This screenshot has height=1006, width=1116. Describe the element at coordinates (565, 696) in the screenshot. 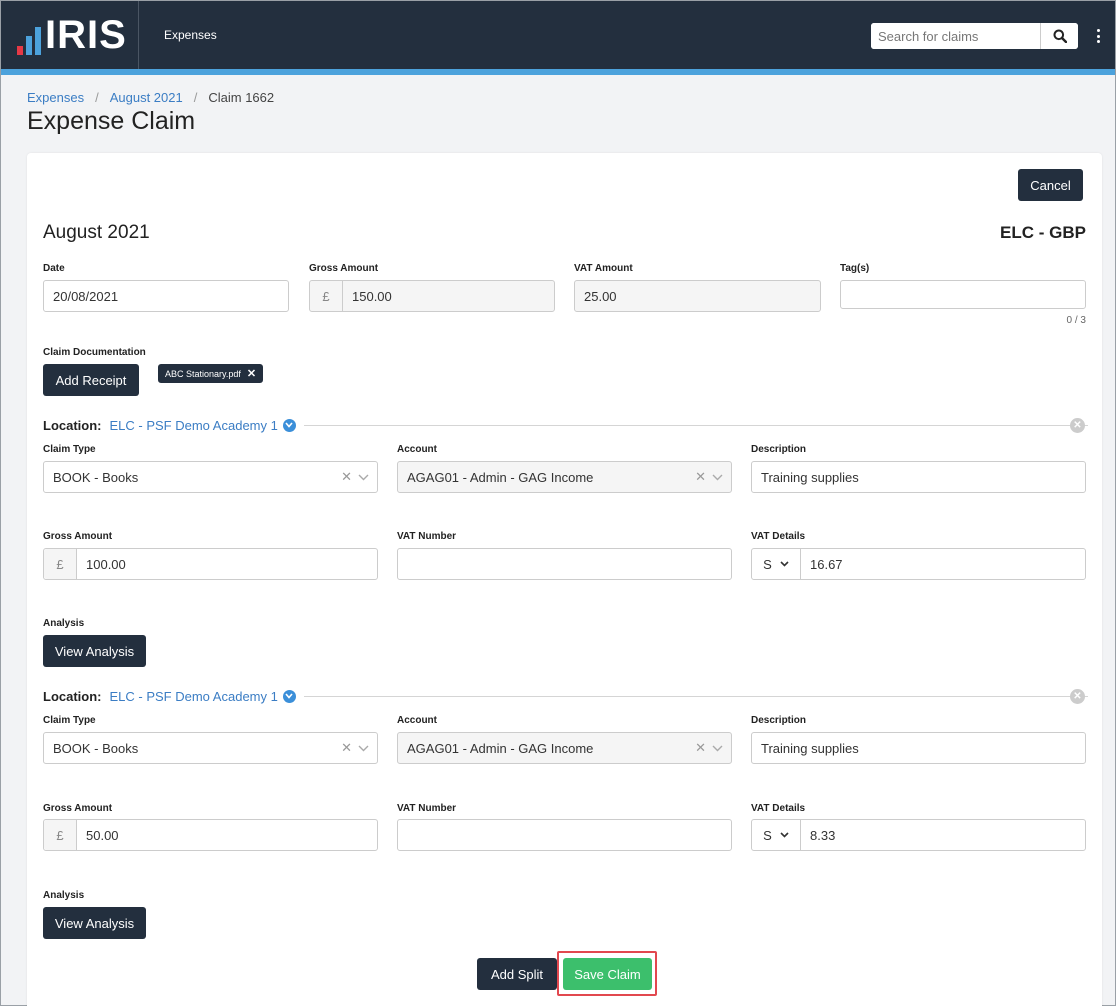

I see `split-2-location-row: Location: ELC - PSF Demo Academy 1` at that location.